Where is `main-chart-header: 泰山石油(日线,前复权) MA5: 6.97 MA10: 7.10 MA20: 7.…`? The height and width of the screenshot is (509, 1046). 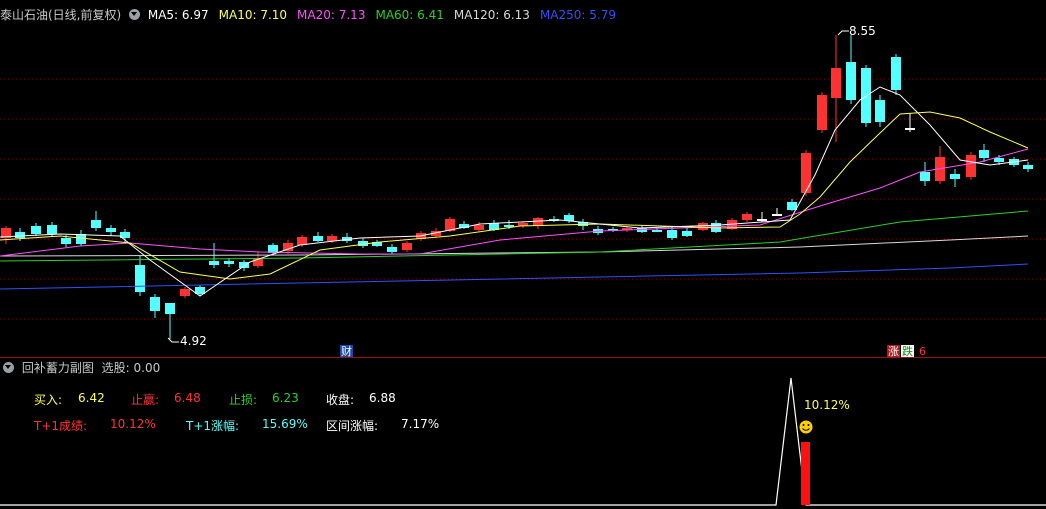 main-chart-header: 泰山石油(日线,前复权) MA5: 6.97 MA10: 7.10 MA20: 7.… is located at coordinates (313, 15).